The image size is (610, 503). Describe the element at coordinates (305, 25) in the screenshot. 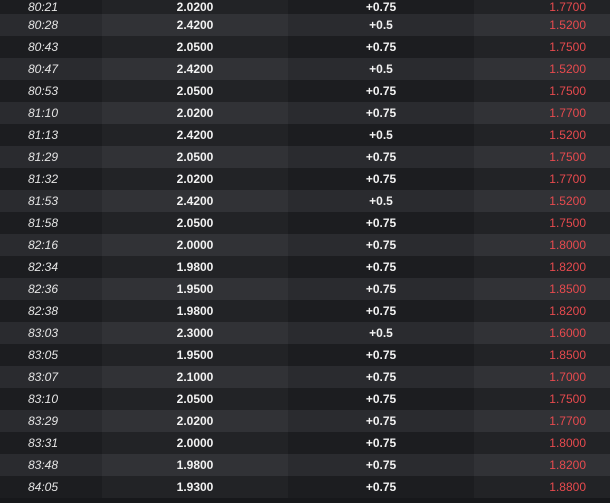

I see `table-row: 80:28 2.4200 +0.5 1.5200` at that location.